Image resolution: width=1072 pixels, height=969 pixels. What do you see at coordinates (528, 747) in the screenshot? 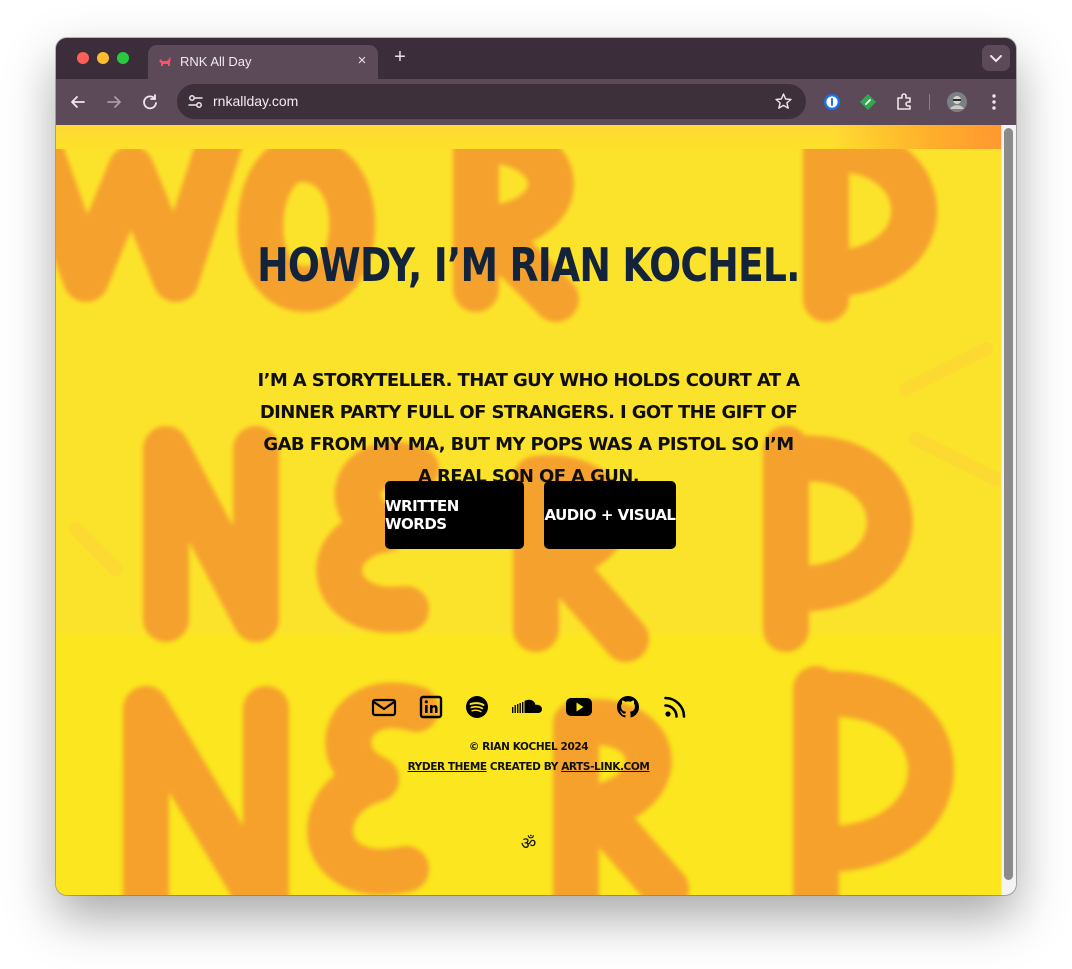
I see `copyright-text: © Rian Kochel 2024` at bounding box center [528, 747].